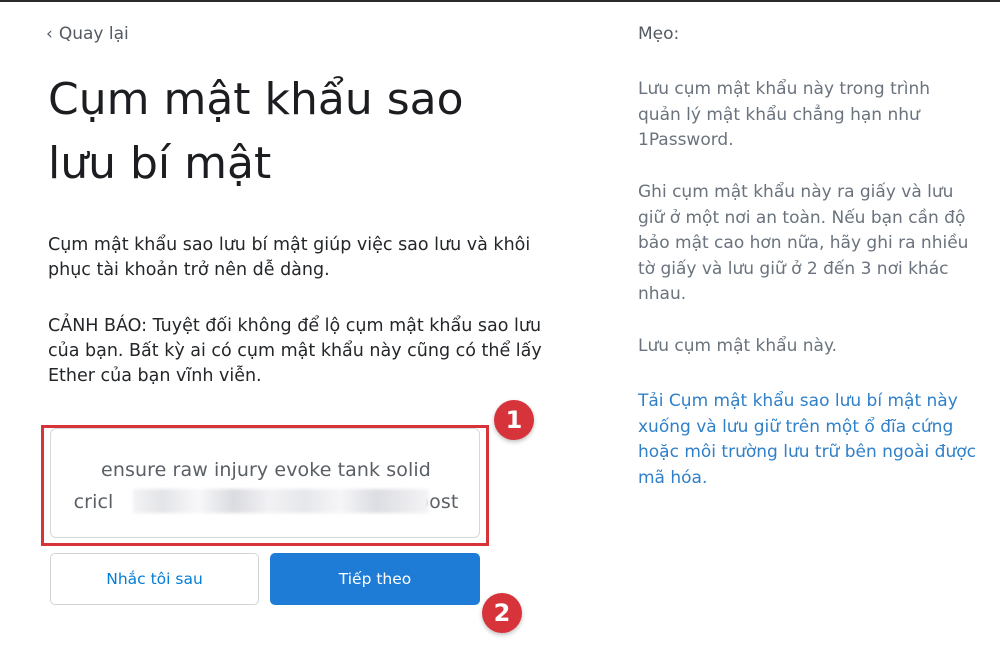  Describe the element at coordinates (265, 485) in the screenshot. I see `annotation-highlight-box` at that location.